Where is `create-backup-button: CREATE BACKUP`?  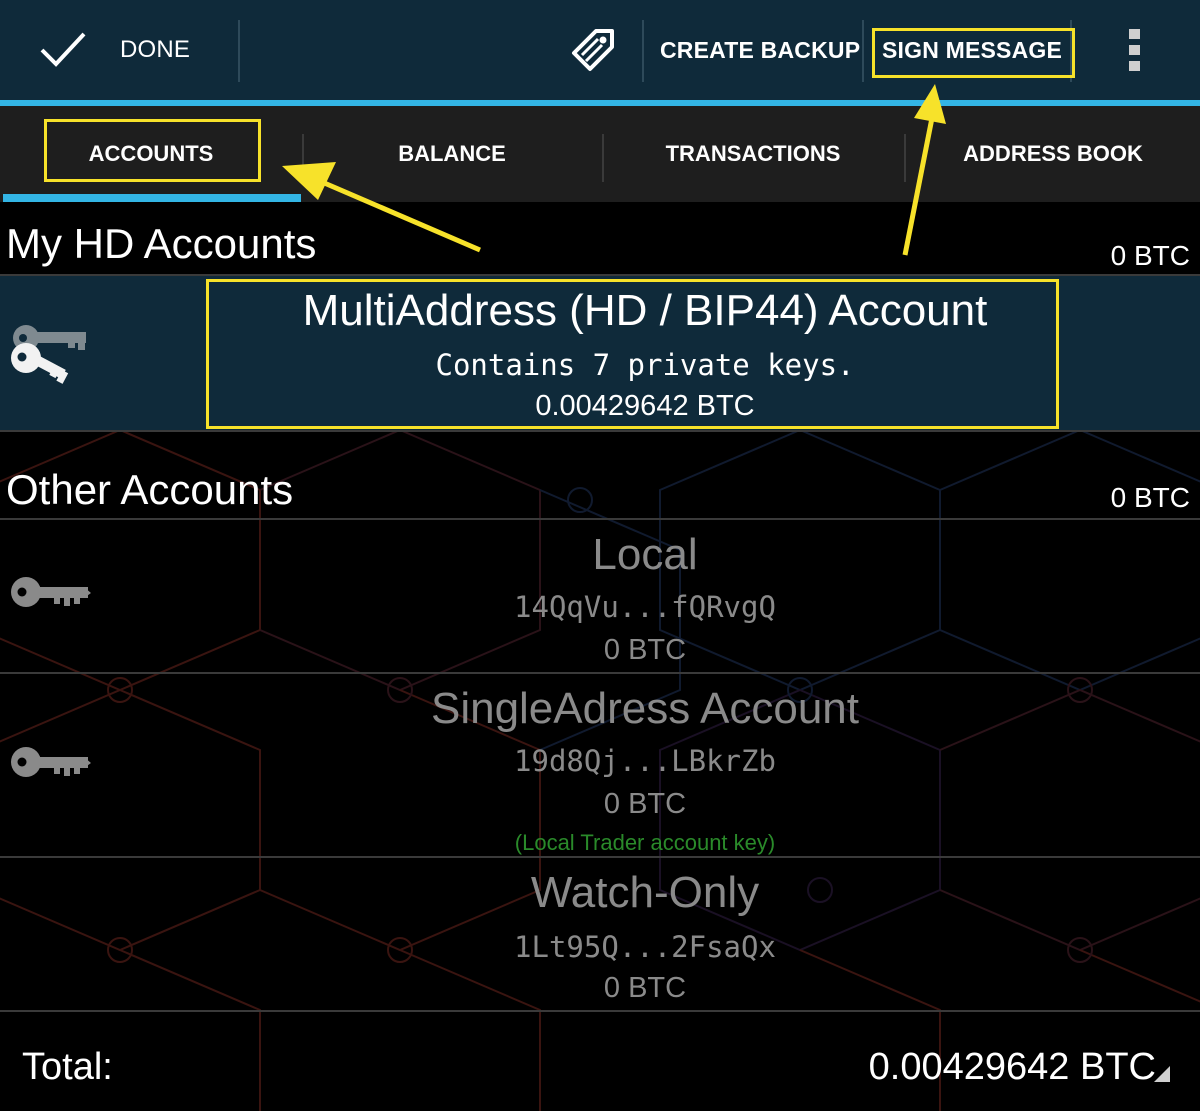 create-backup-button: CREATE BACKUP is located at coordinates (760, 50).